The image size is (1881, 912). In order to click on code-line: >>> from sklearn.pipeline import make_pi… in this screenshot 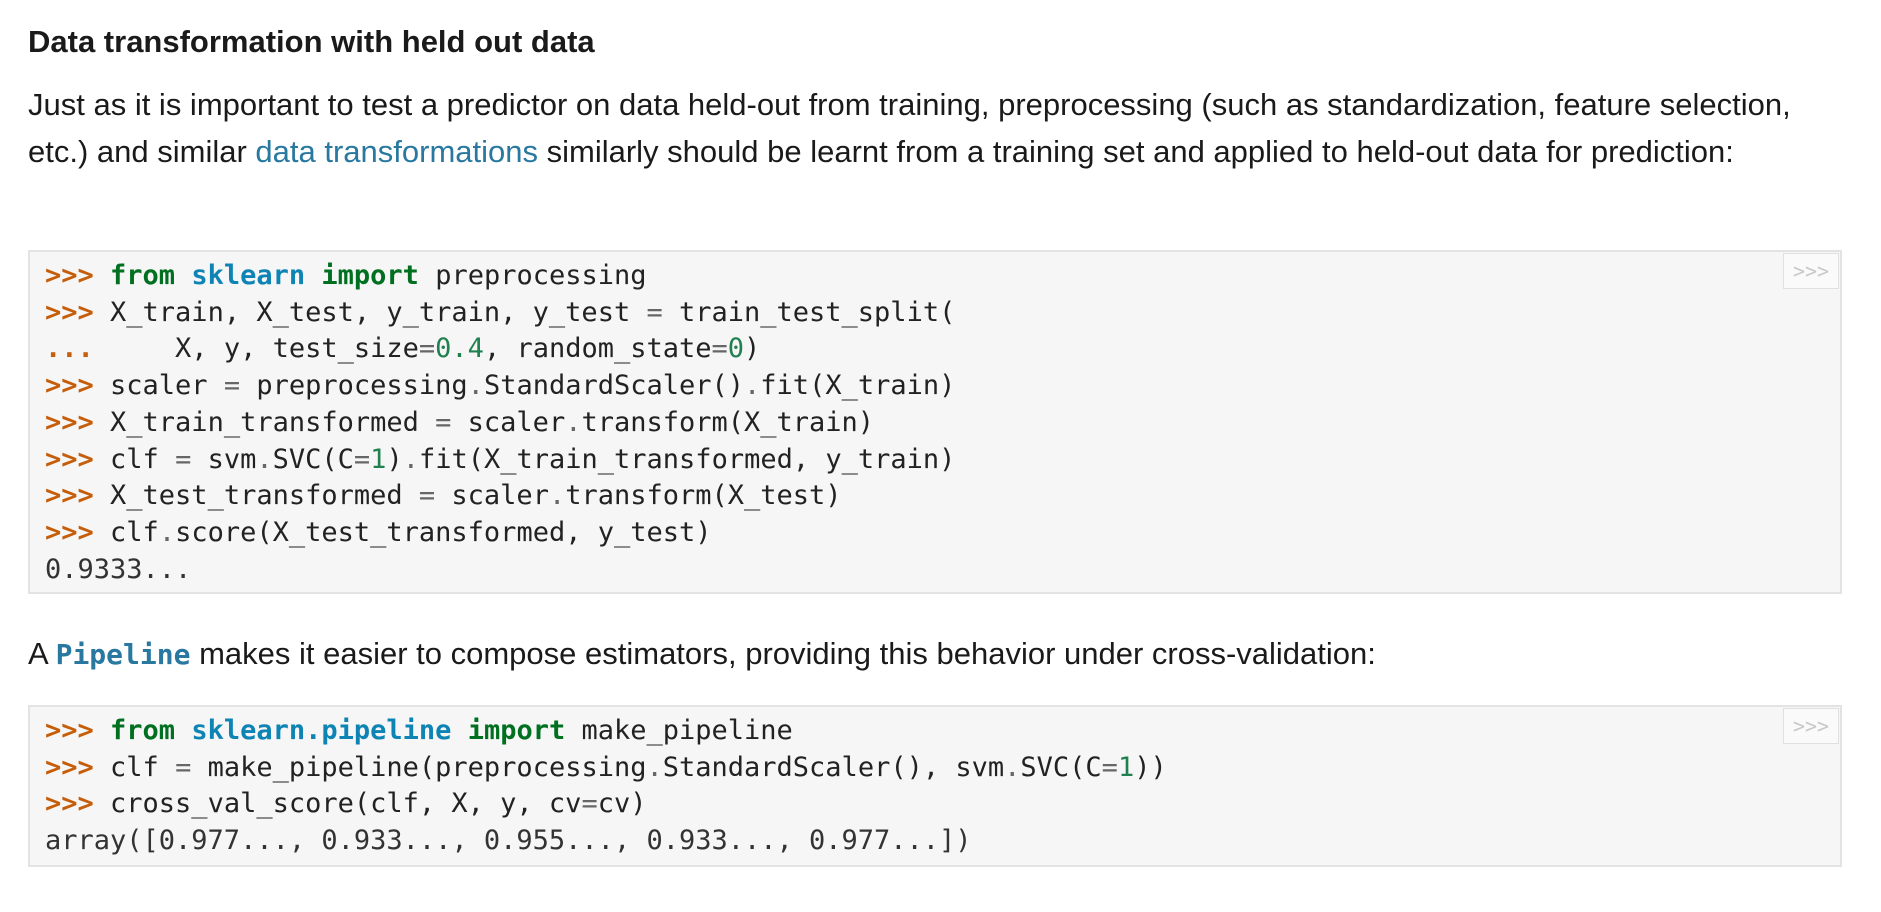, I will do `click(419, 730)`.